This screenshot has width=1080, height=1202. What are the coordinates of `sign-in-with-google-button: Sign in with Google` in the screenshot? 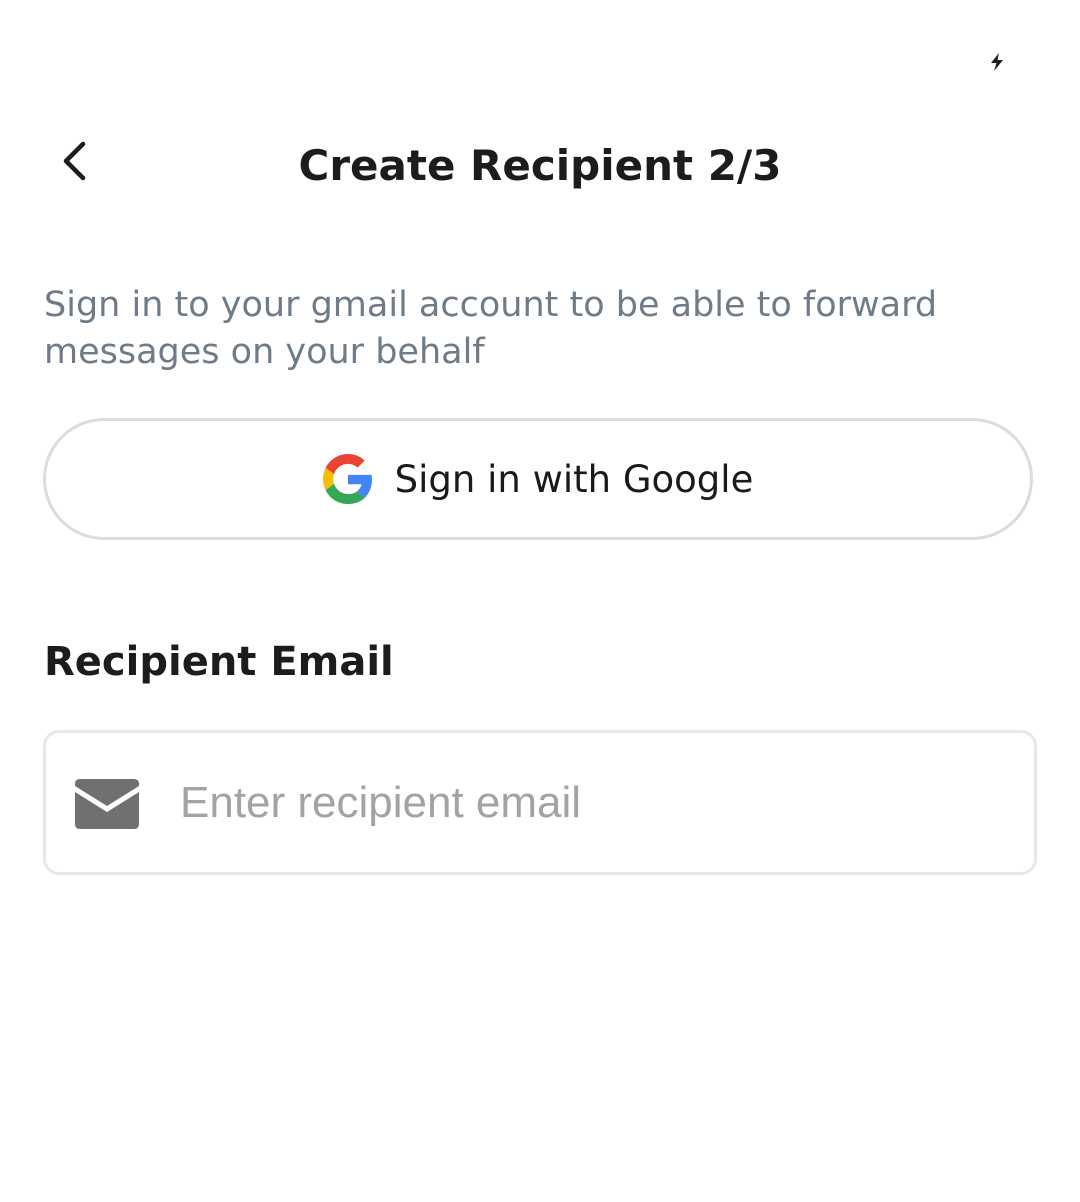 It's located at (538, 479).